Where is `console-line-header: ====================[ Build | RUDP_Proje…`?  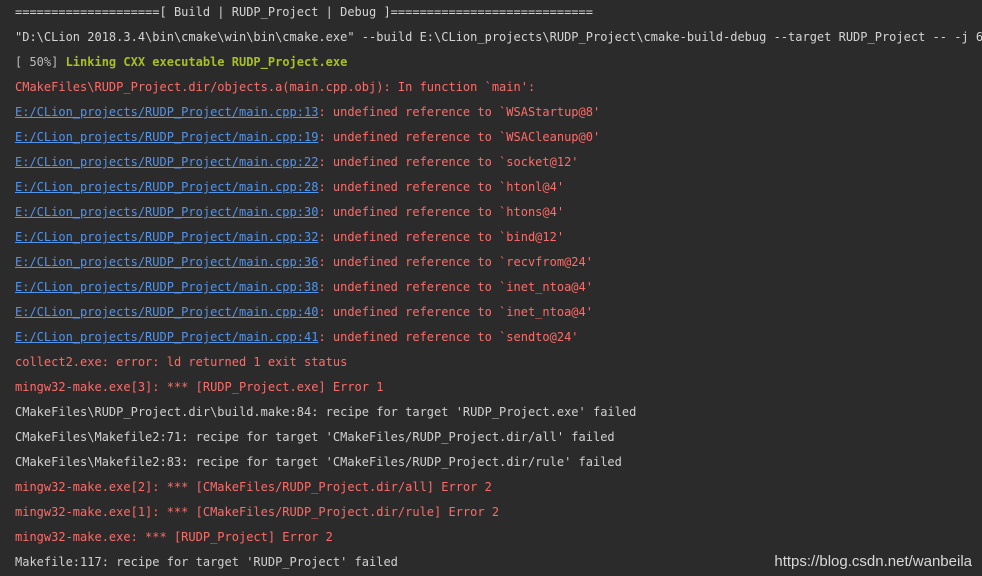 console-line-header: ====================[ Build | RUDP_Proje… is located at coordinates (304, 12).